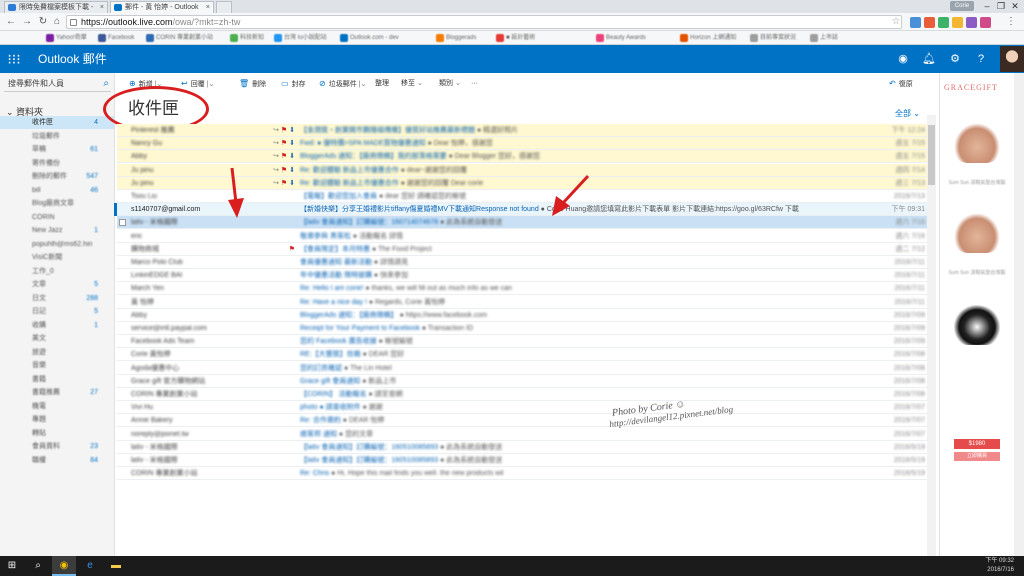 This screenshot has height=576, width=1024. What do you see at coordinates (1000, 570) in the screenshot?
I see `clock-date: 2016/7/16` at bounding box center [1000, 570].